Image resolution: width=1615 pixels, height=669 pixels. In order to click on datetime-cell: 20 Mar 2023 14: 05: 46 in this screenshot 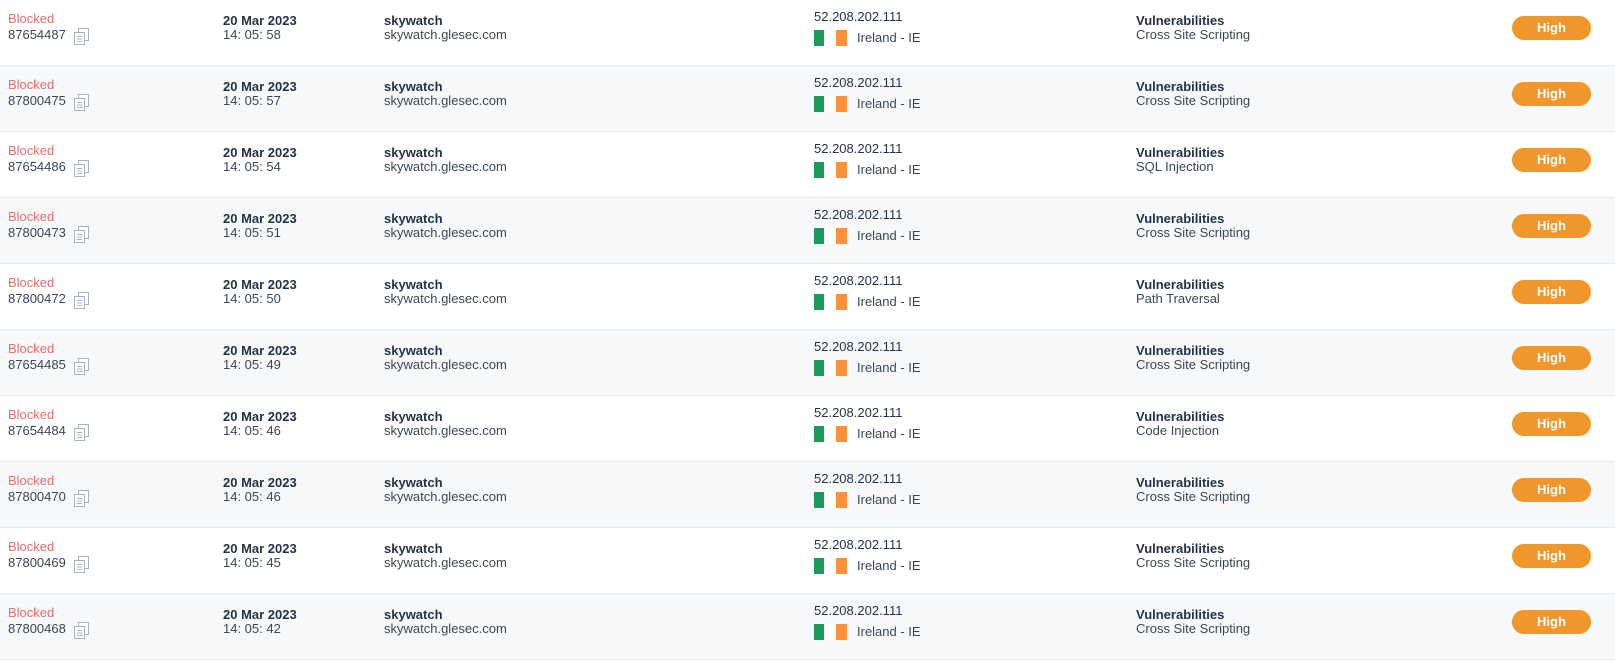, I will do `click(260, 424)`.